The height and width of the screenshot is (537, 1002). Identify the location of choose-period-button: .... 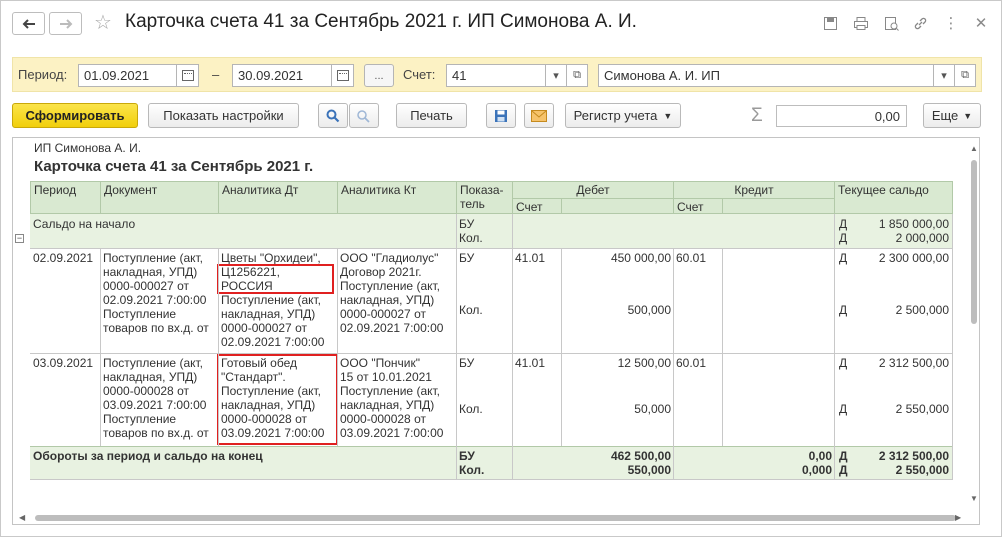
(379, 75).